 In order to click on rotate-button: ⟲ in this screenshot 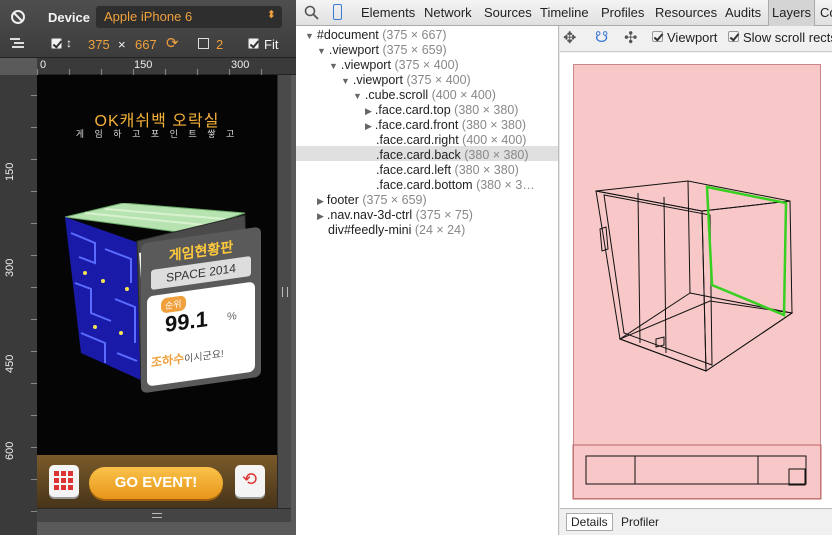, I will do `click(250, 481)`.